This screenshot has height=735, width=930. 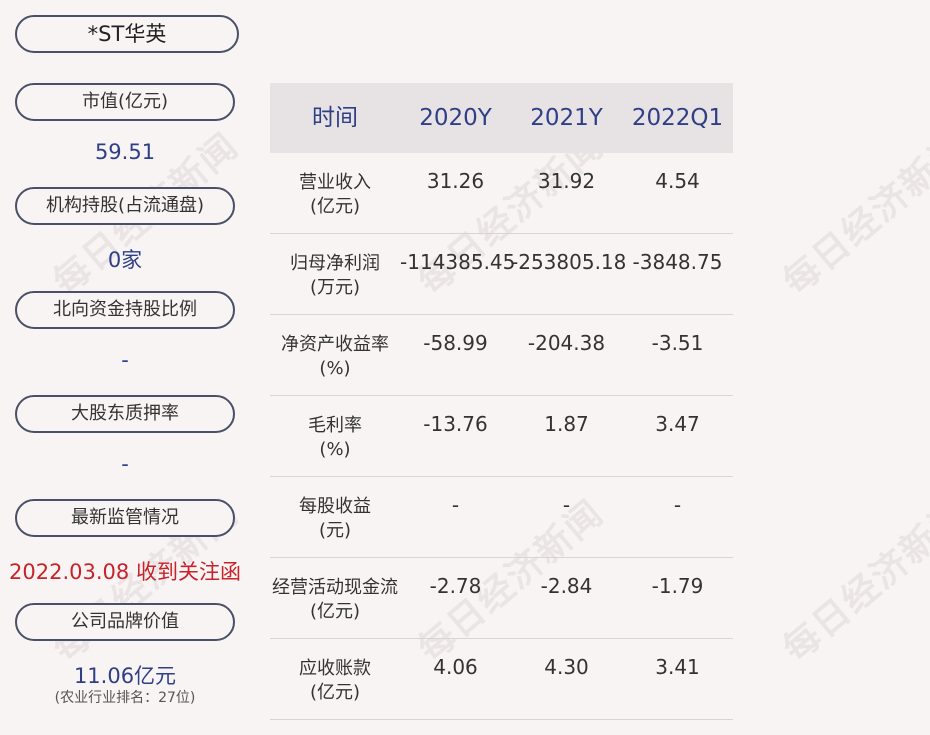 What do you see at coordinates (335, 118) in the screenshot?
I see `header-period: 时间` at bounding box center [335, 118].